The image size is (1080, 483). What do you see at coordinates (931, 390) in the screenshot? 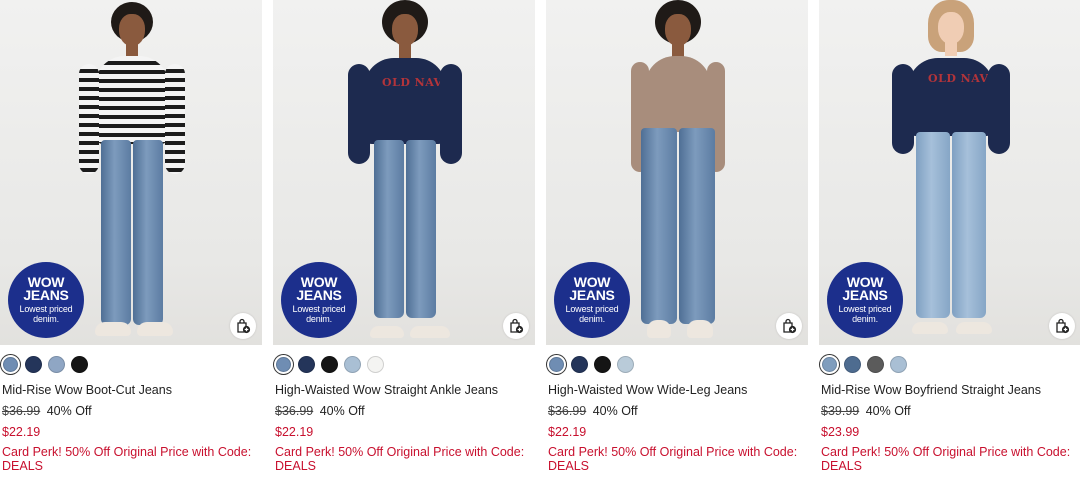
I see `product-name: Mid-Rise Wow Boyfriend Straight Jeans` at bounding box center [931, 390].